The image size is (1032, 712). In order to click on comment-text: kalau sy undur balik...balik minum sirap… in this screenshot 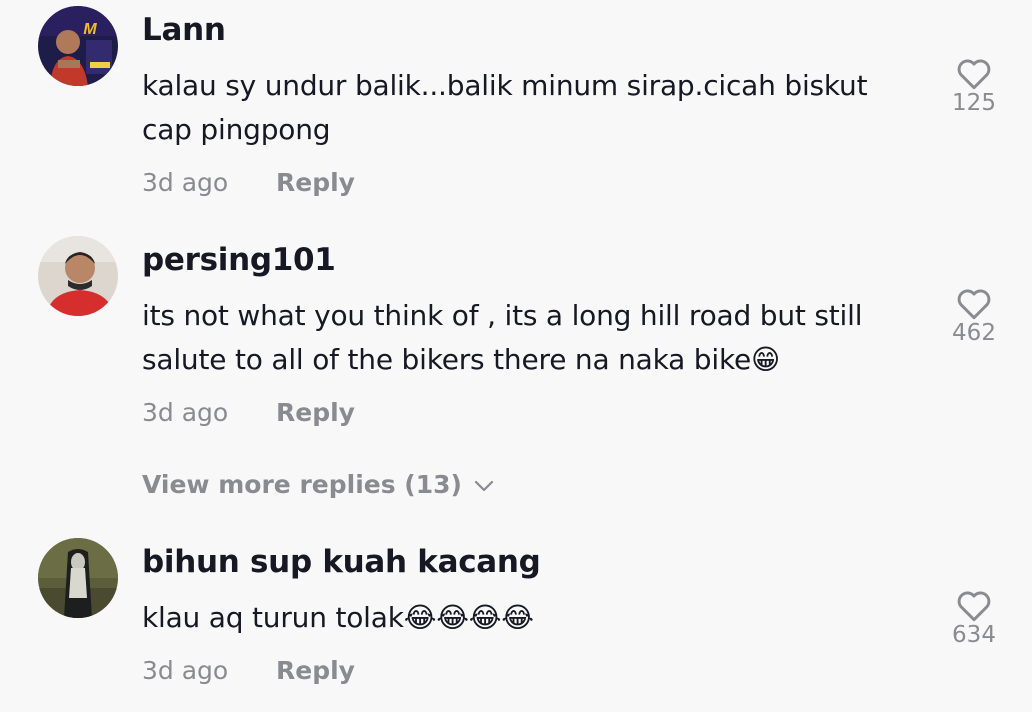, I will do `click(505, 107)`.